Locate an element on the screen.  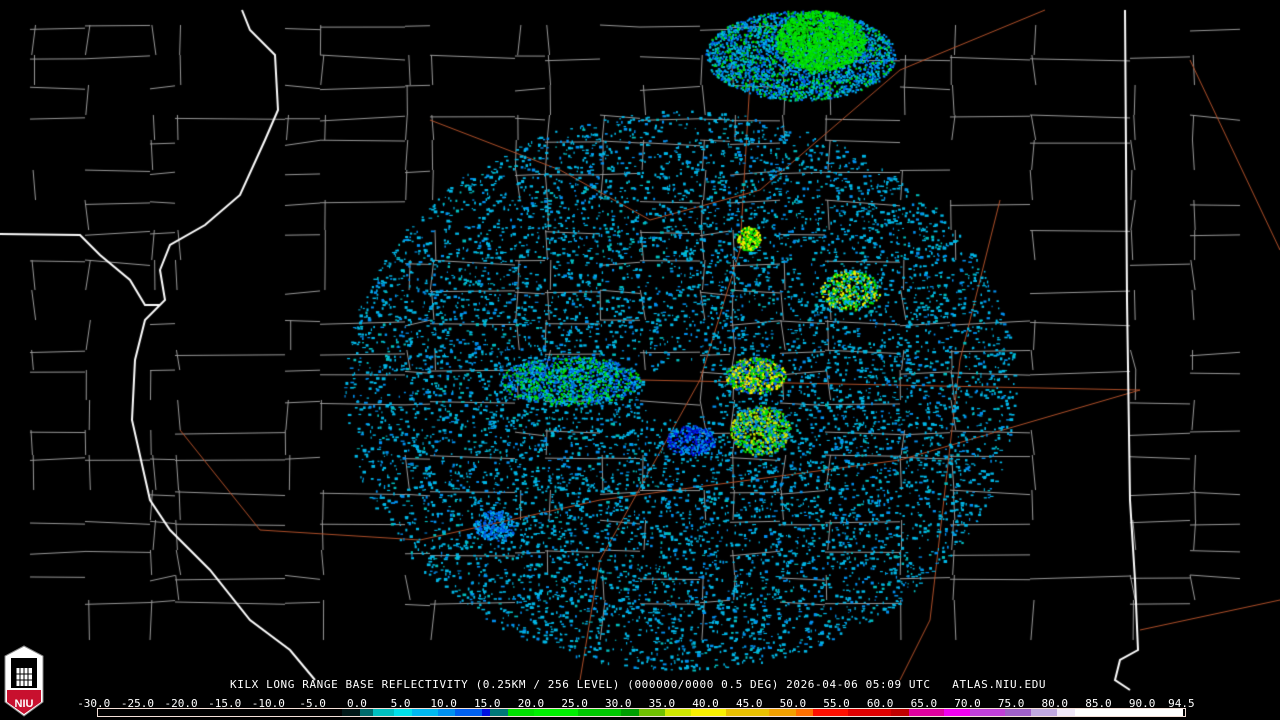
reflectivity-colorbar is located at coordinates (641, 712).